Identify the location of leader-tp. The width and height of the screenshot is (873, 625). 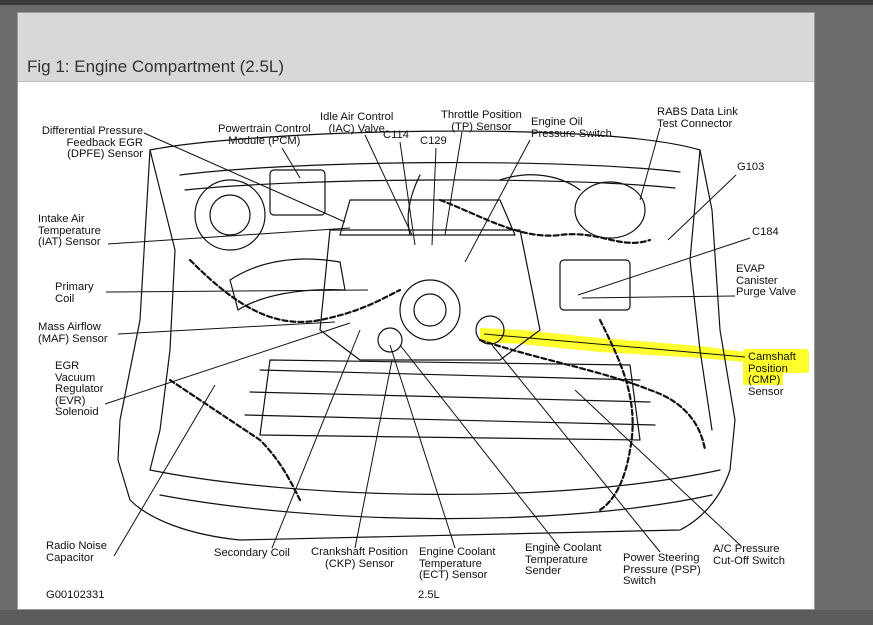
(453, 183).